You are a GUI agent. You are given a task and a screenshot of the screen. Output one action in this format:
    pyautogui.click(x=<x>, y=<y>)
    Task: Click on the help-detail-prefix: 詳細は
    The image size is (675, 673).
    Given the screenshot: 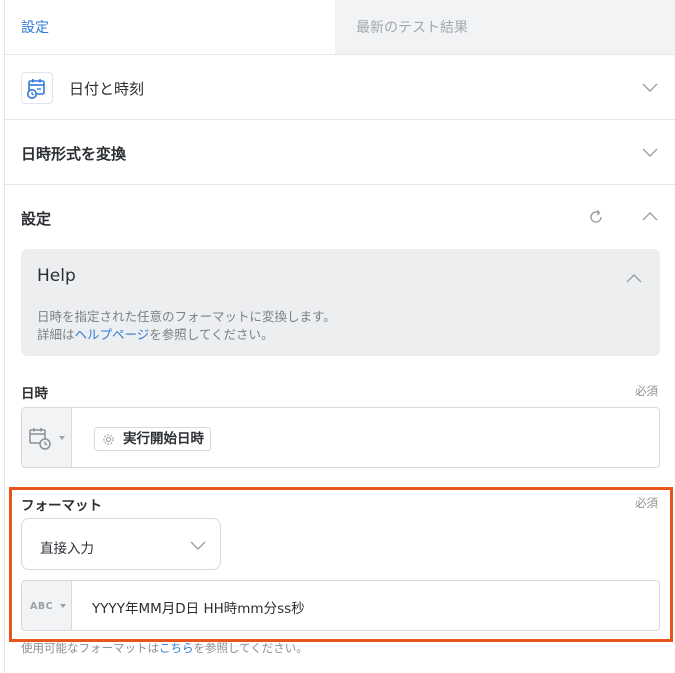 What is the action you would take?
    pyautogui.click(x=56, y=334)
    